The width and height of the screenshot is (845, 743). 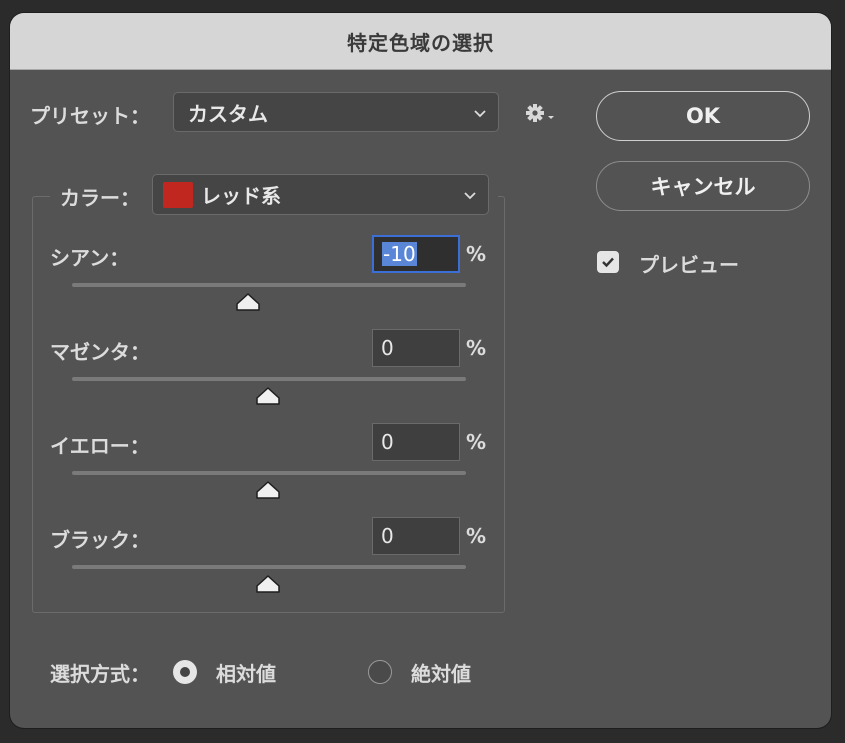 What do you see at coordinates (320, 194) in the screenshot?
I see `color-select: レッド系` at bounding box center [320, 194].